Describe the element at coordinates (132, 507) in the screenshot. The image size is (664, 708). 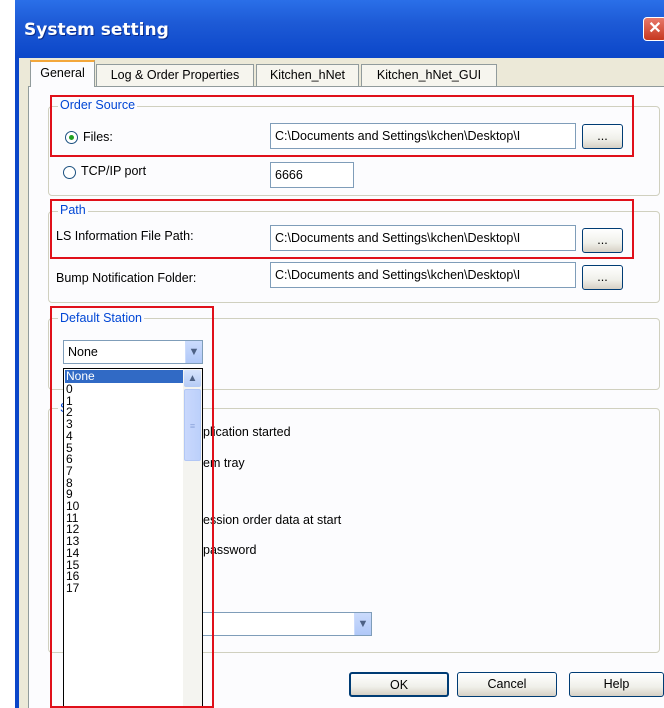
I see `highlight-box-default-station` at that location.